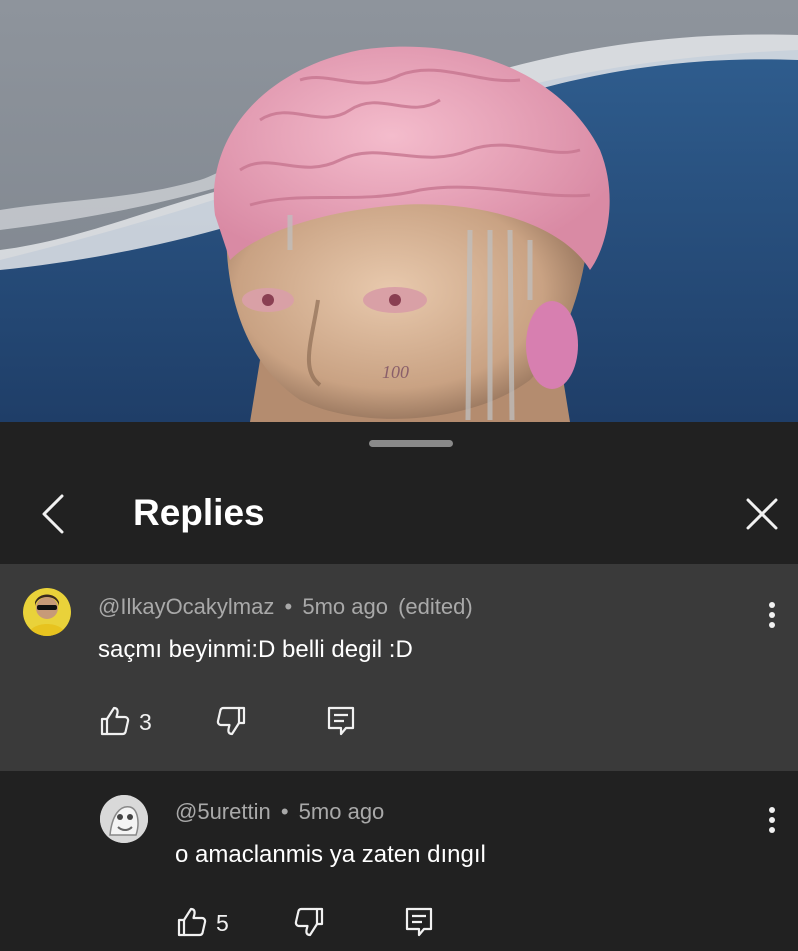  I want to click on like-count: 5, so click(222, 923).